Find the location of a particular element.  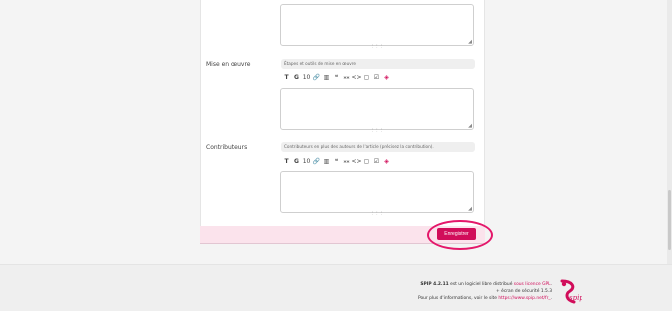

field-label-contributeurs: Contributeurs is located at coordinates (227, 147).